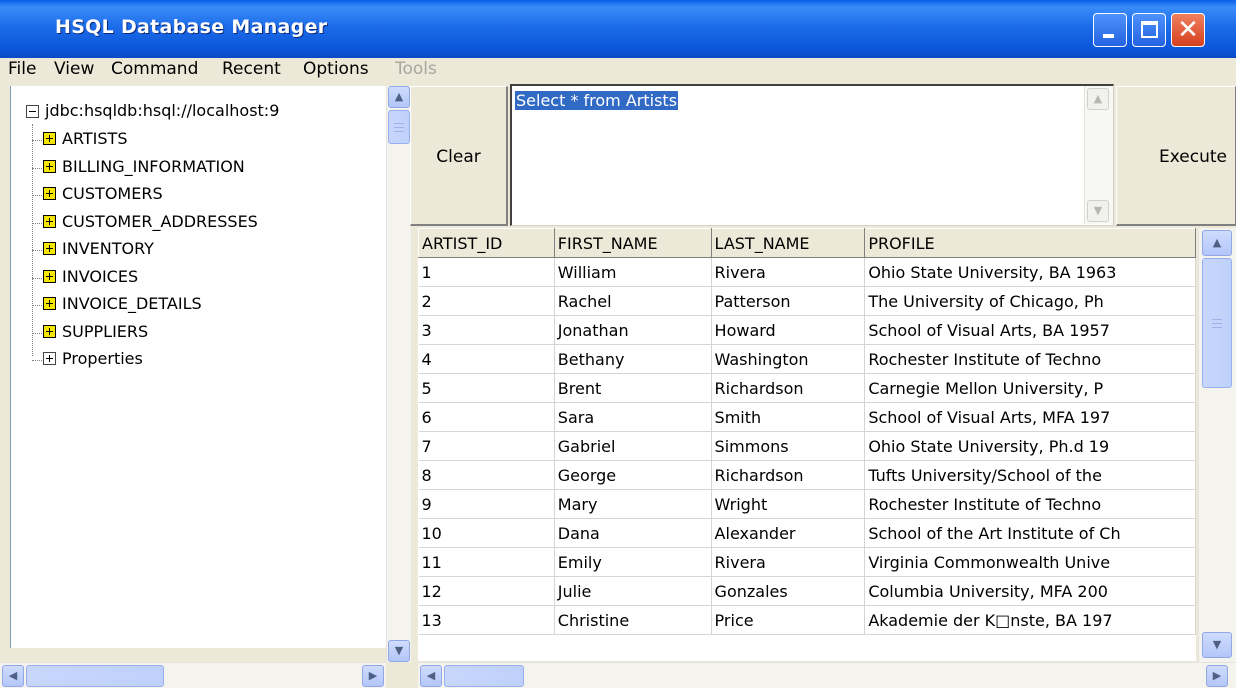 Image resolution: width=1236 pixels, height=688 pixels. Describe the element at coordinates (1030, 272) in the screenshot. I see `table-cell: Ohio State University, BA 1963` at that location.